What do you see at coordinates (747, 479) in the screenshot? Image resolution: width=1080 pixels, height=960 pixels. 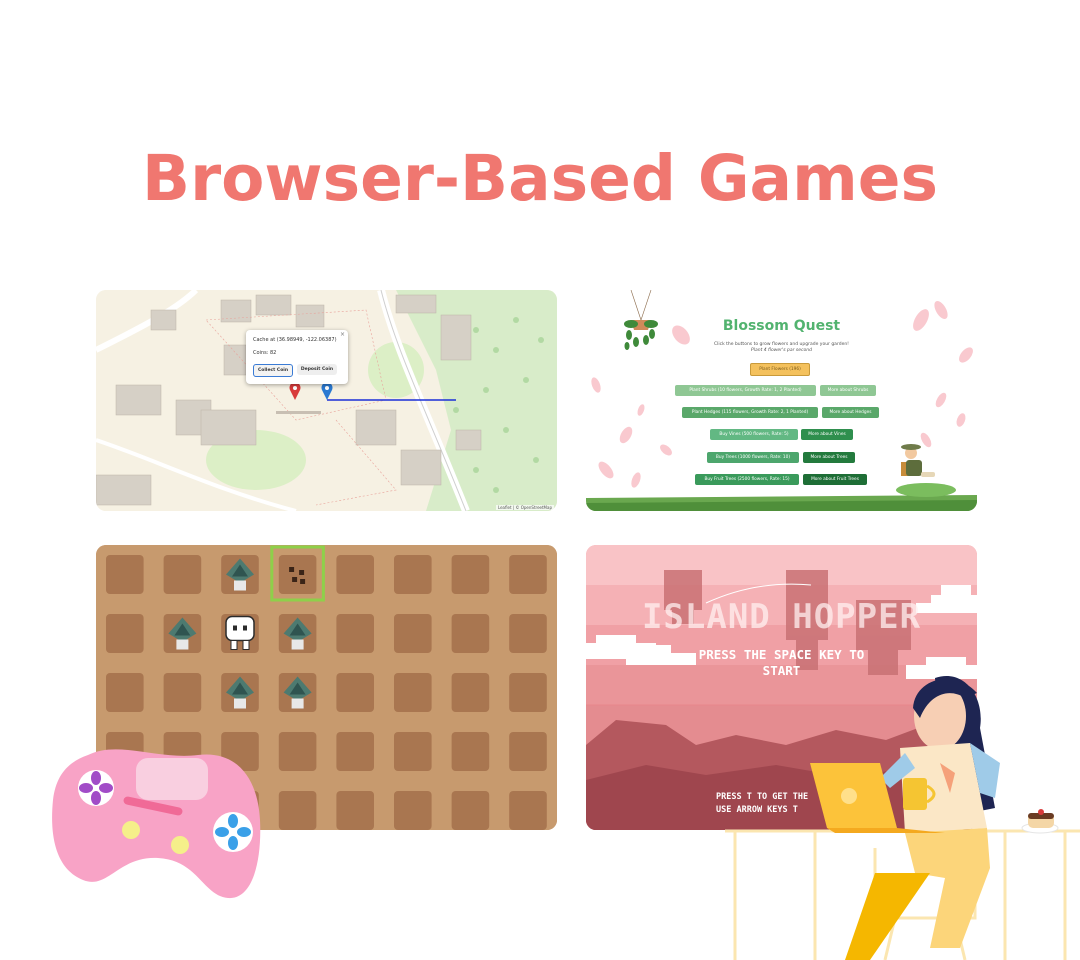 I see `buy-fruit-trees-button: Buy Fruit Trees (2500 flowers, Rate: 15)` at bounding box center [747, 479].